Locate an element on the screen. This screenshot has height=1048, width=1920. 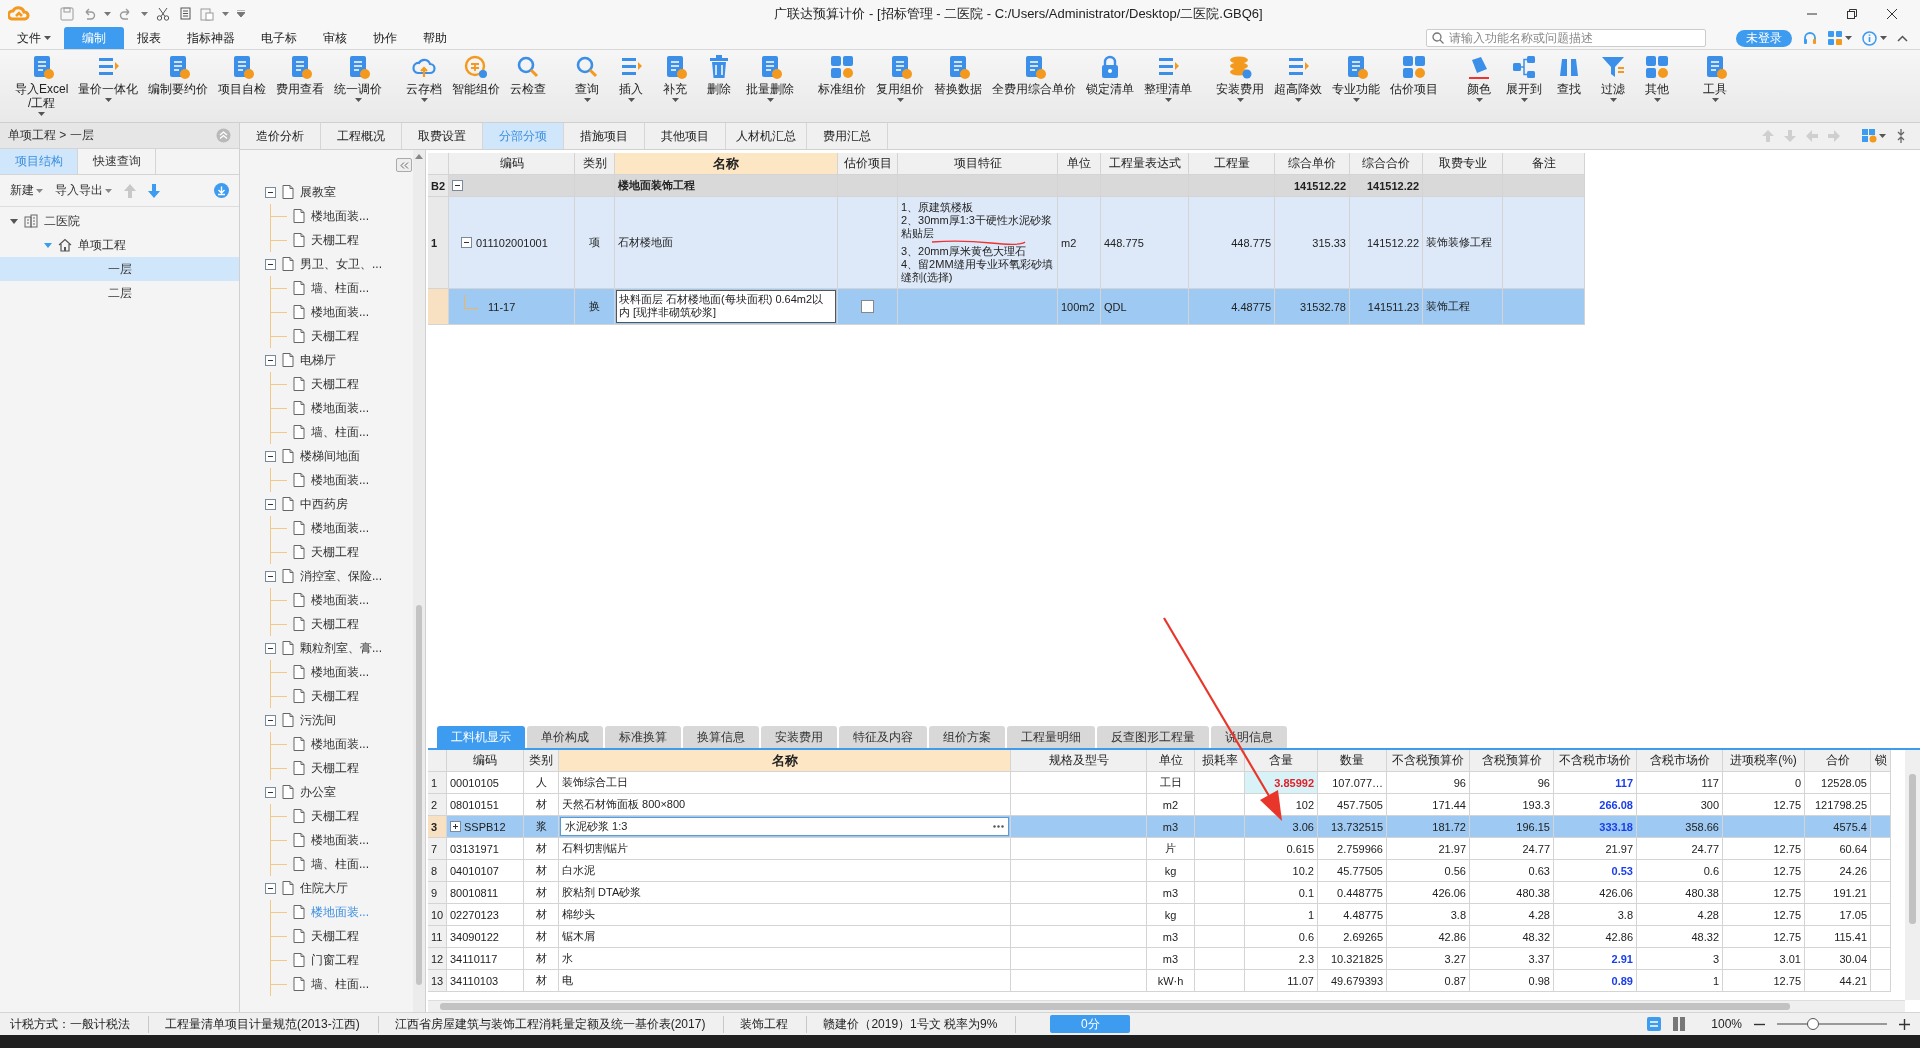
column-header: 损耗率 is located at coordinates (1220, 761).